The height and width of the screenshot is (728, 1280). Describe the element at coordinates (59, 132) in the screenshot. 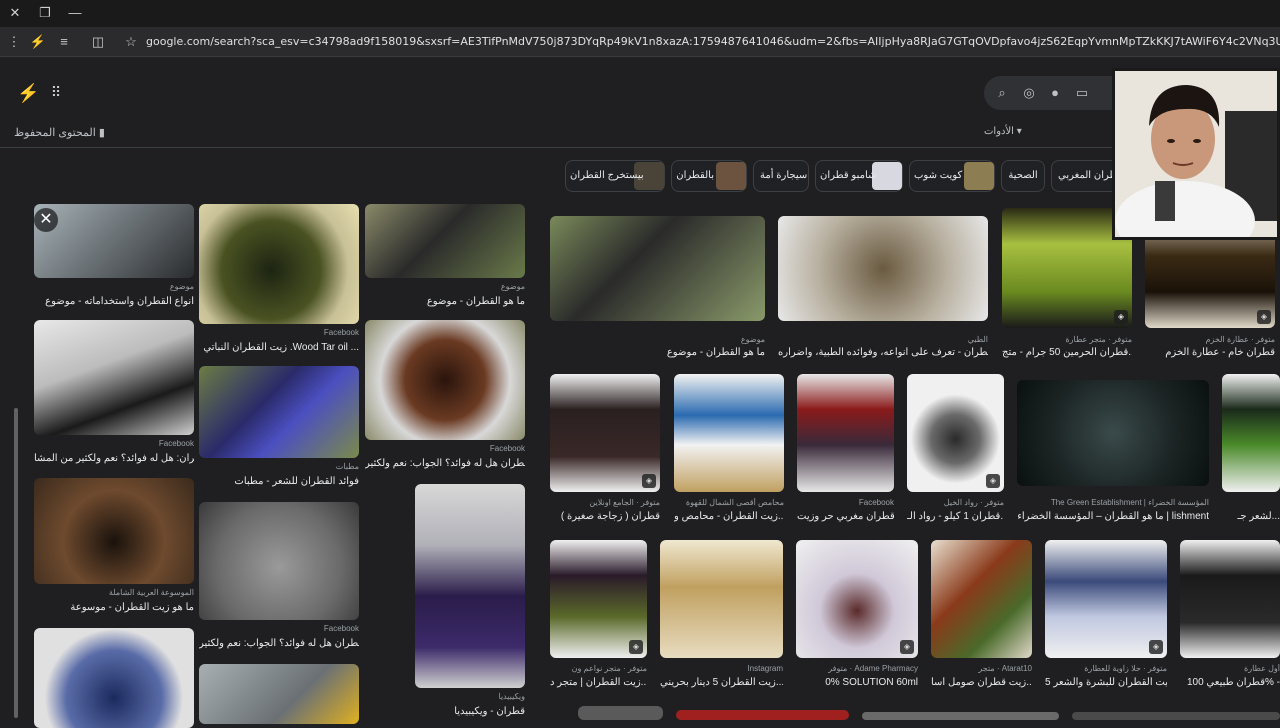

I see `saved-content-link: المحتوى المحفوظ ▮` at that location.